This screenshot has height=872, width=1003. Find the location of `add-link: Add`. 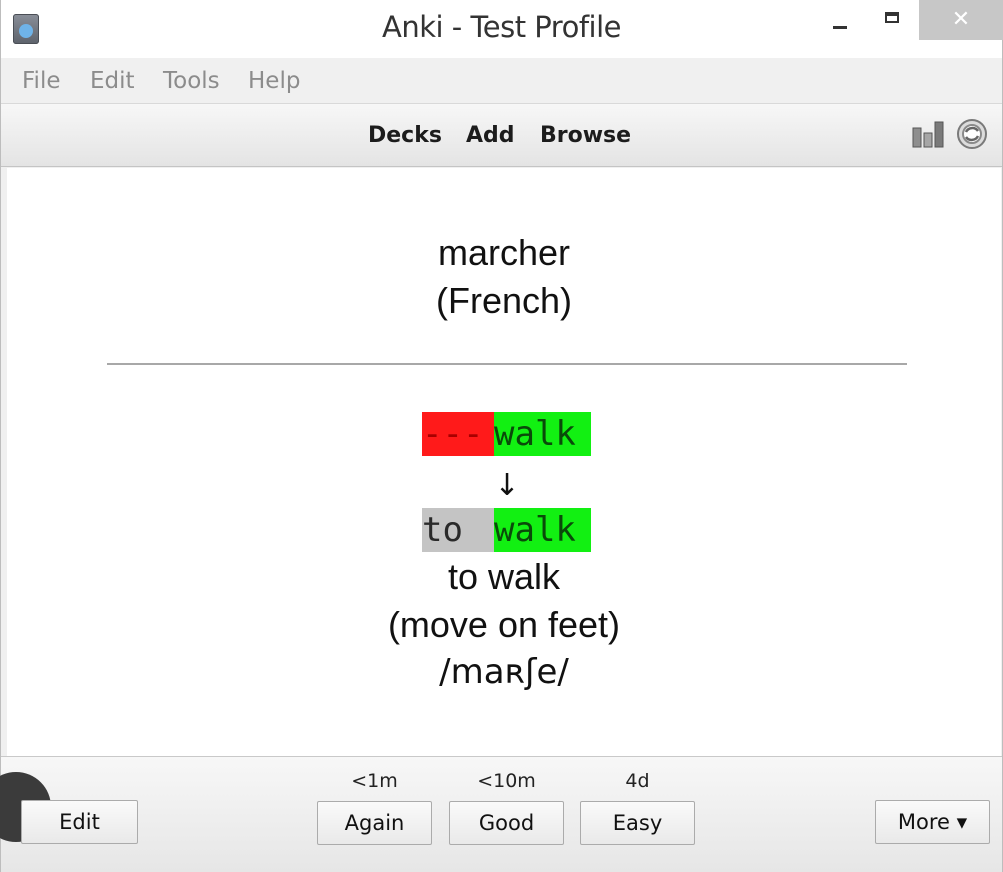

add-link: Add is located at coordinates (490, 135).